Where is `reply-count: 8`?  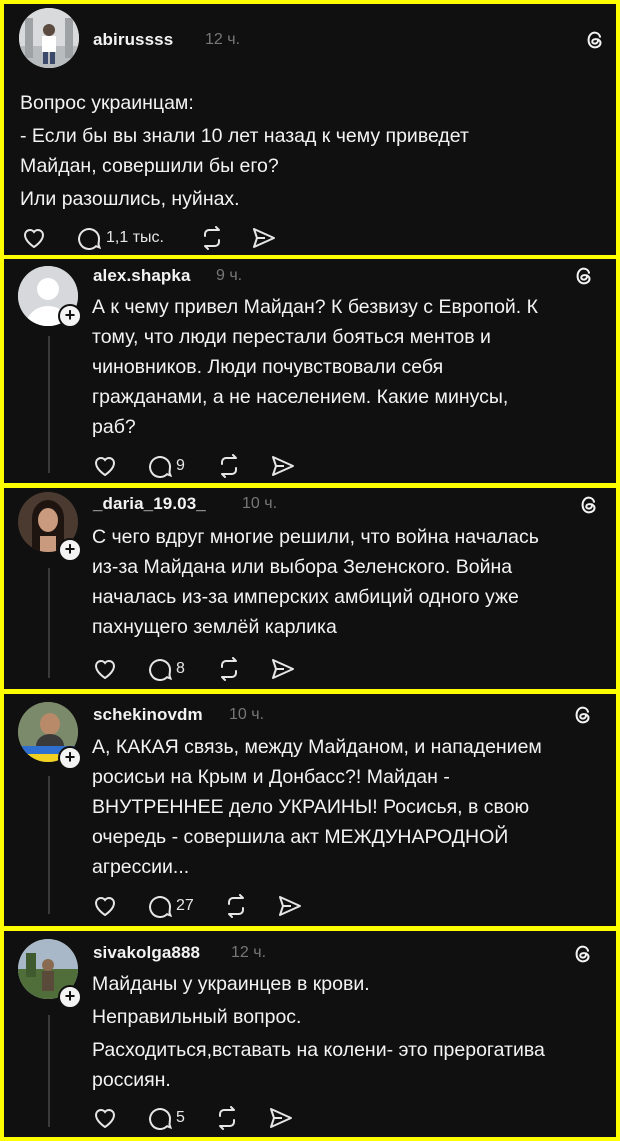
reply-count: 8 is located at coordinates (180, 668).